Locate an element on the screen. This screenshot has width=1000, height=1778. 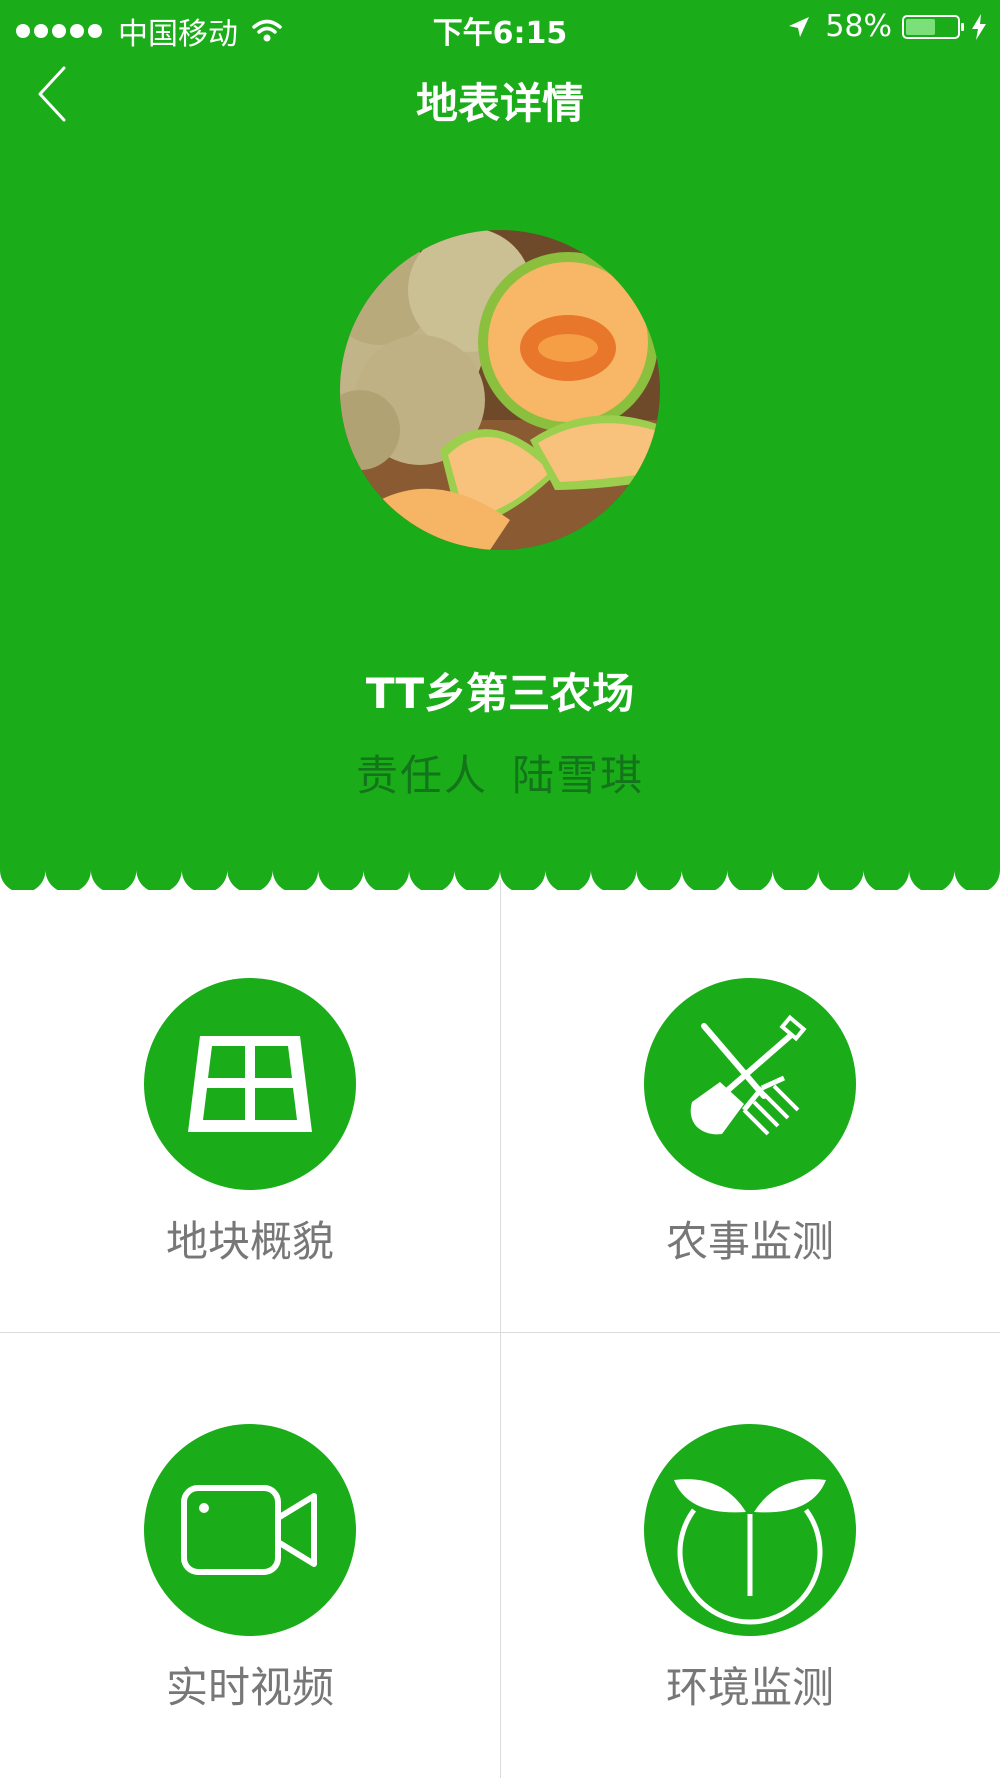
menu-label-live-video: 实时视频 is located at coordinates (249, 1687).